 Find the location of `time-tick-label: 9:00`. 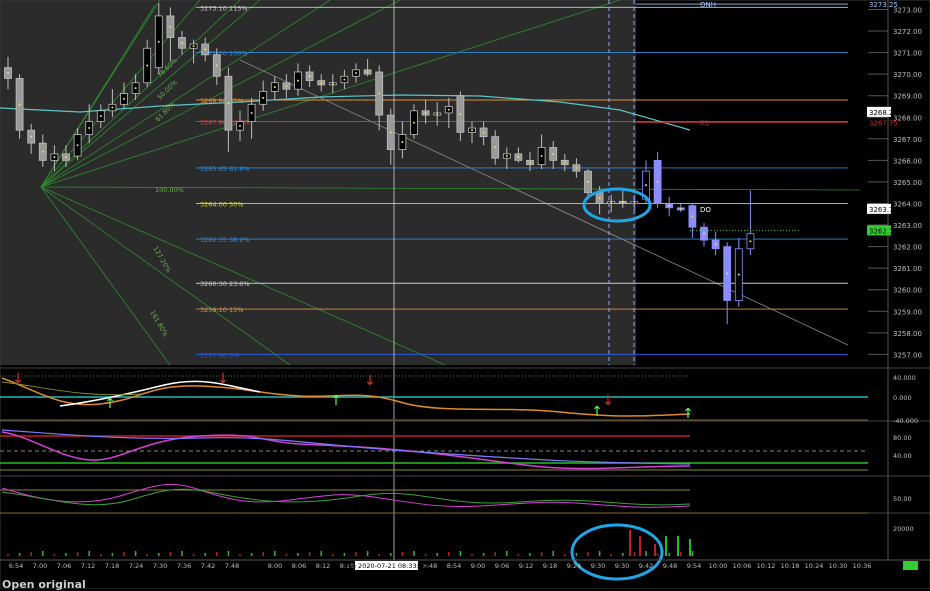

time-tick-label: 9:00 is located at coordinates (478, 566).